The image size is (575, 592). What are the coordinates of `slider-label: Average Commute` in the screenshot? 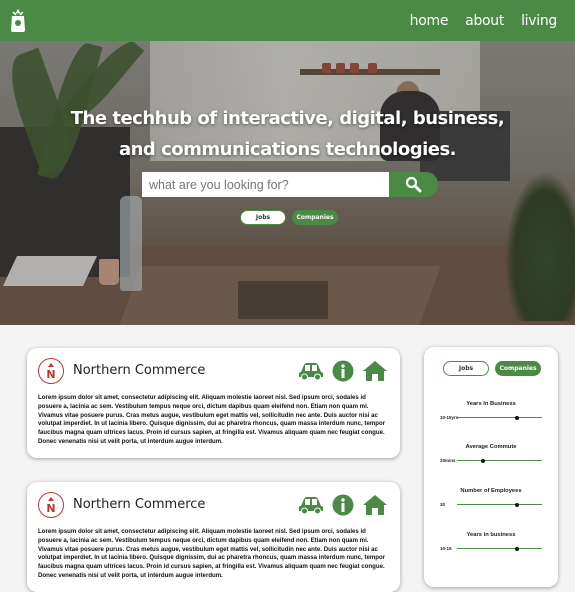 It's located at (491, 447).